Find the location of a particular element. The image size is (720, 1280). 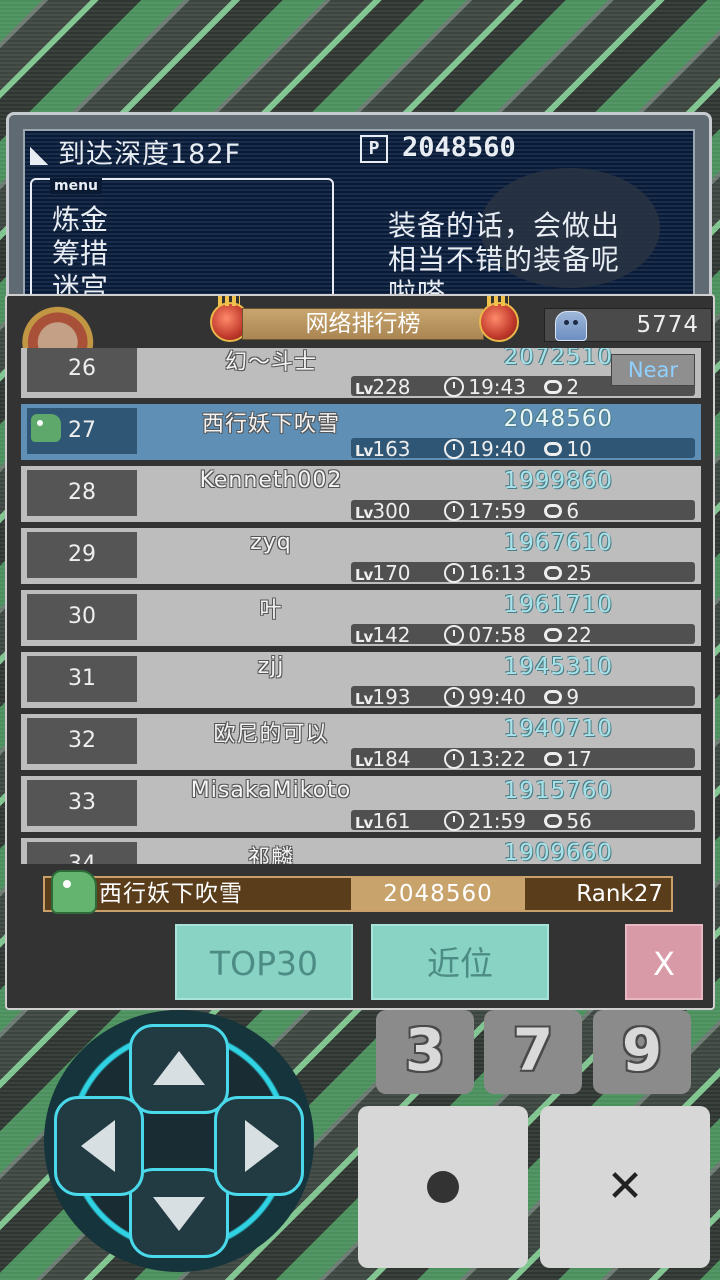

player-level: 170 is located at coordinates (391, 573).